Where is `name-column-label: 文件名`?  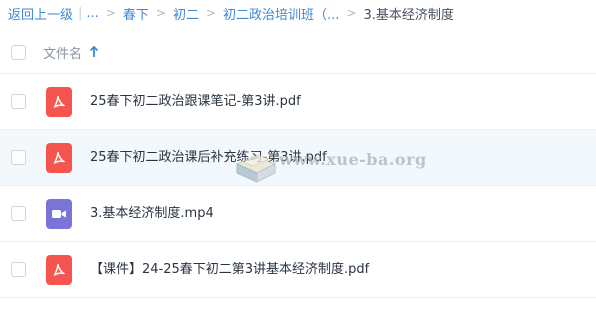
name-column-label: 文件名 is located at coordinates (63, 54).